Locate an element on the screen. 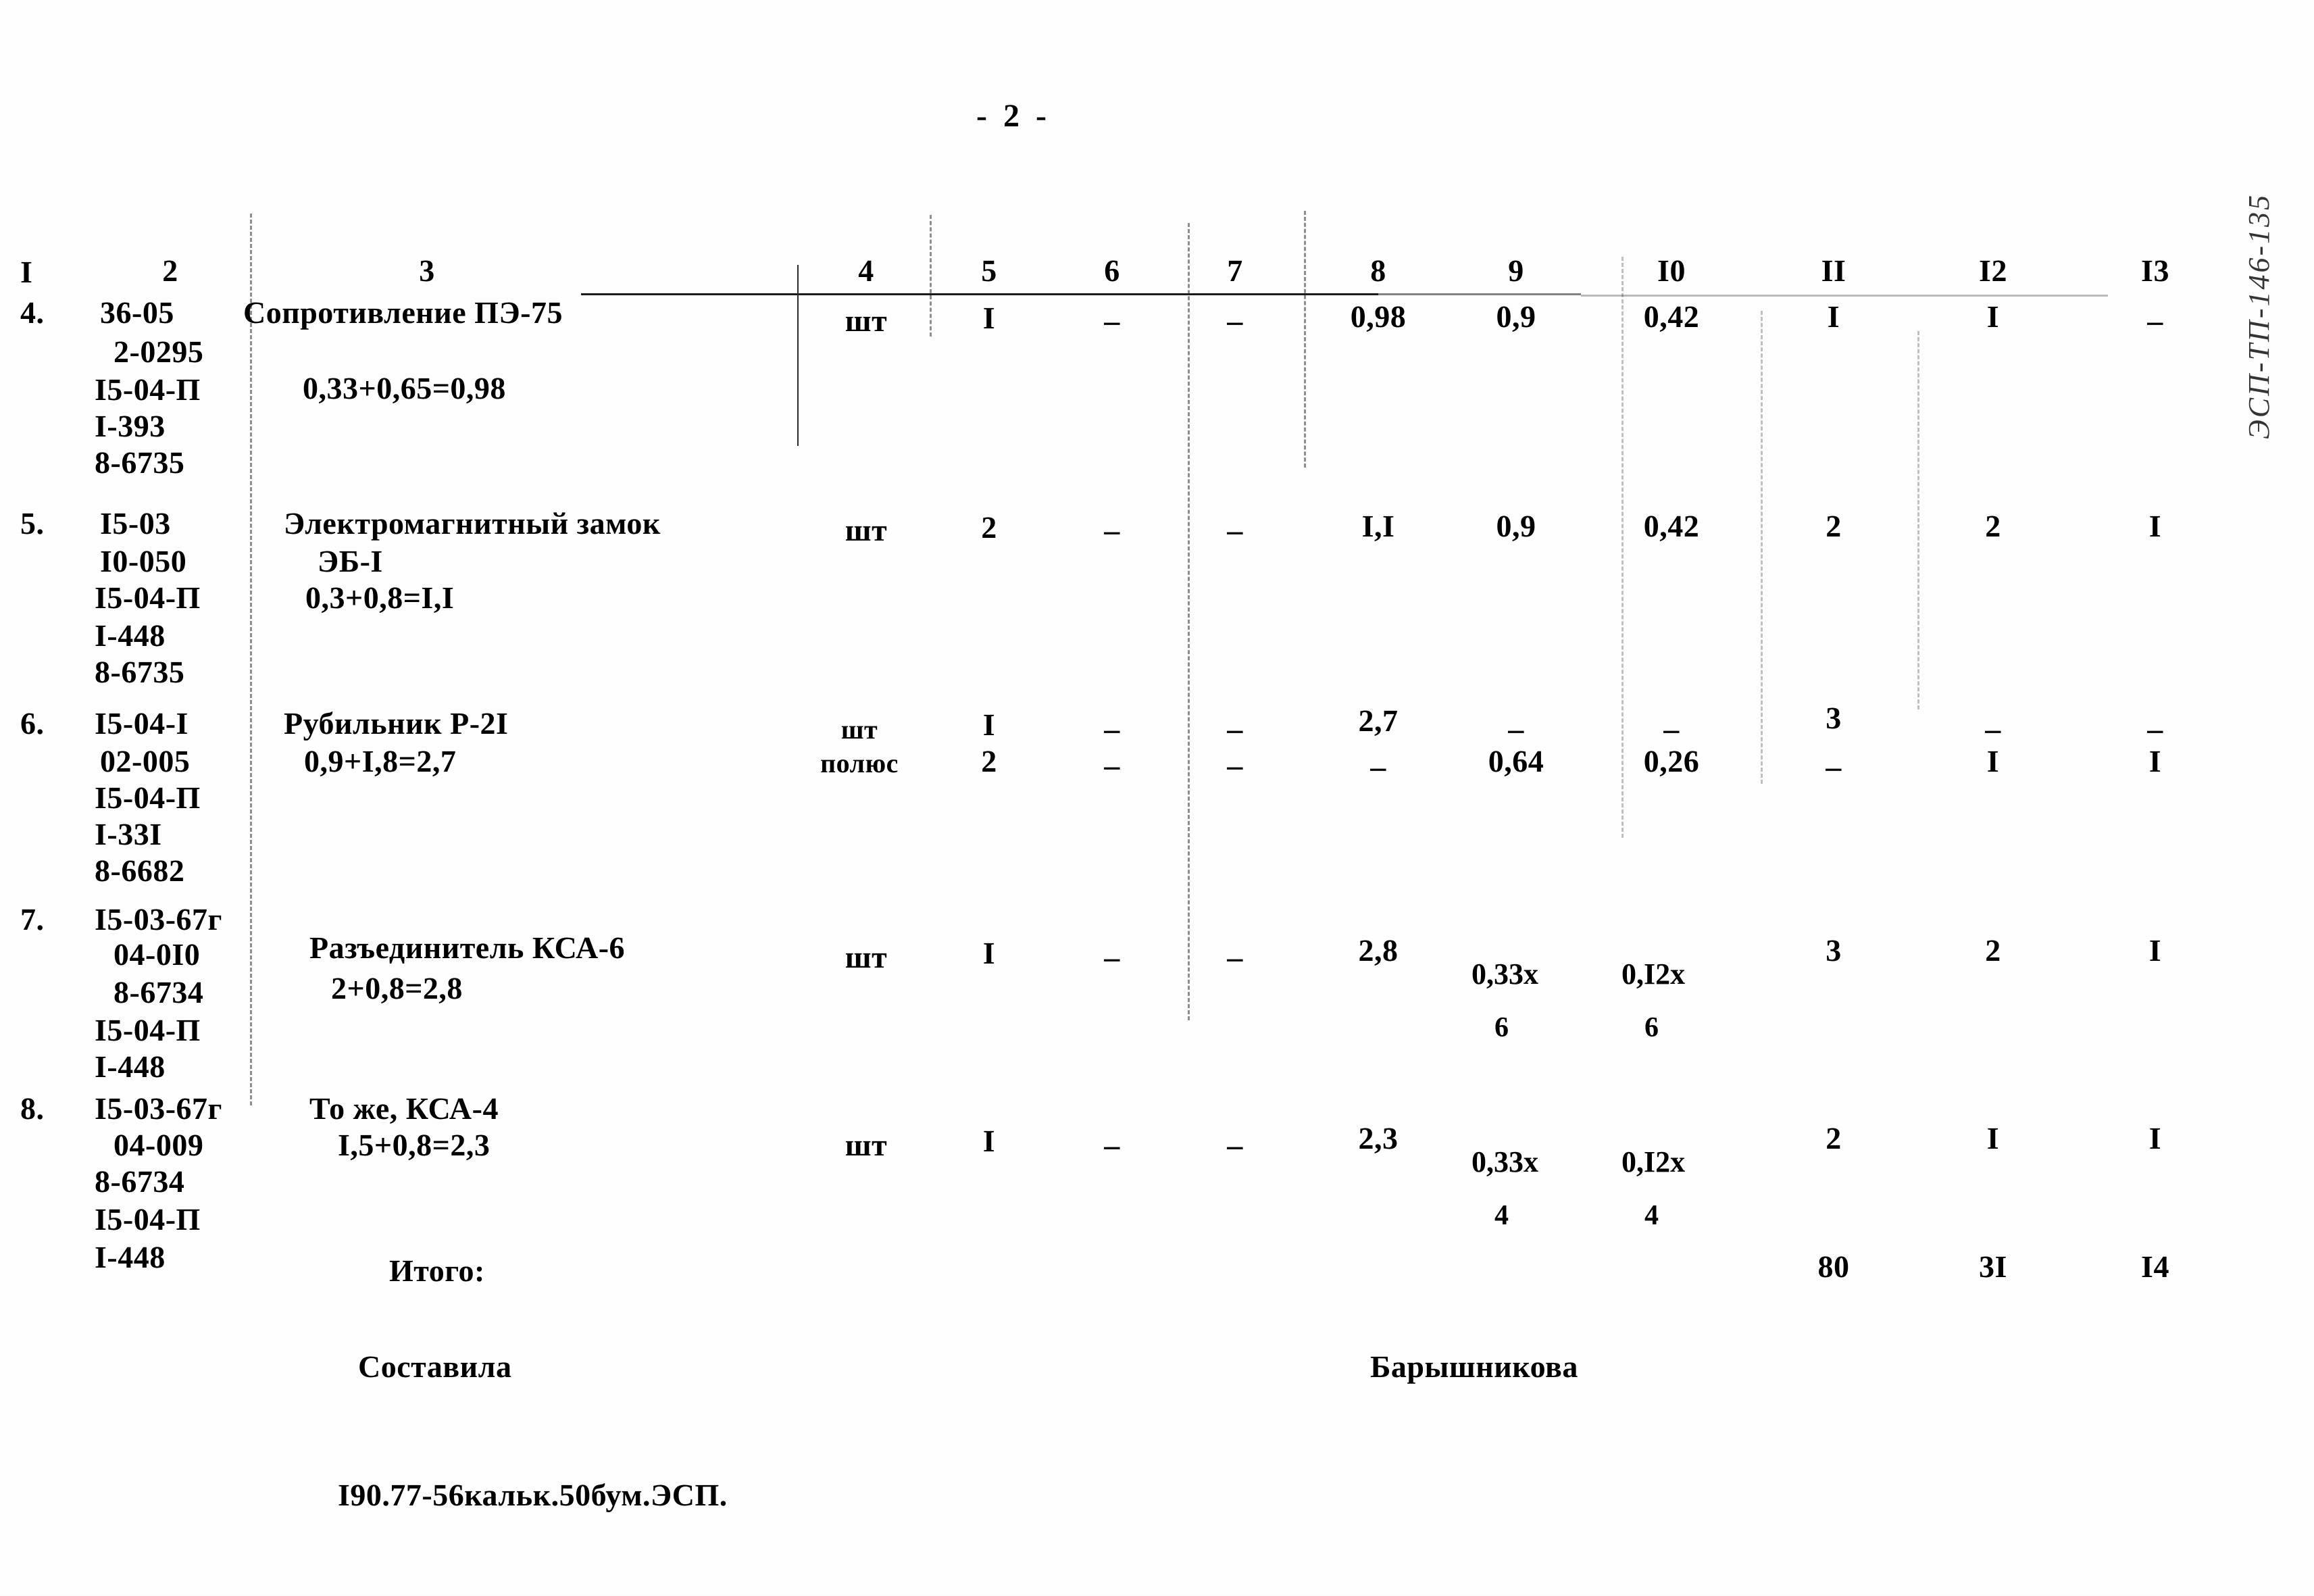 The height and width of the screenshot is (1596, 2314). row-cell-8: 2,8 is located at coordinates (1379, 950).